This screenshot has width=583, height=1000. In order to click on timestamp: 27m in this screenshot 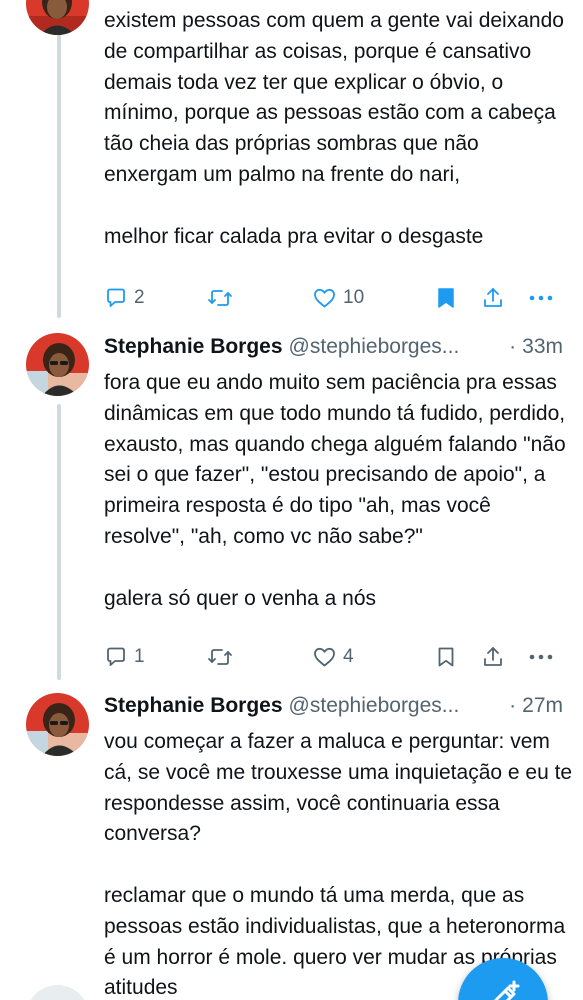, I will do `click(542, 706)`.